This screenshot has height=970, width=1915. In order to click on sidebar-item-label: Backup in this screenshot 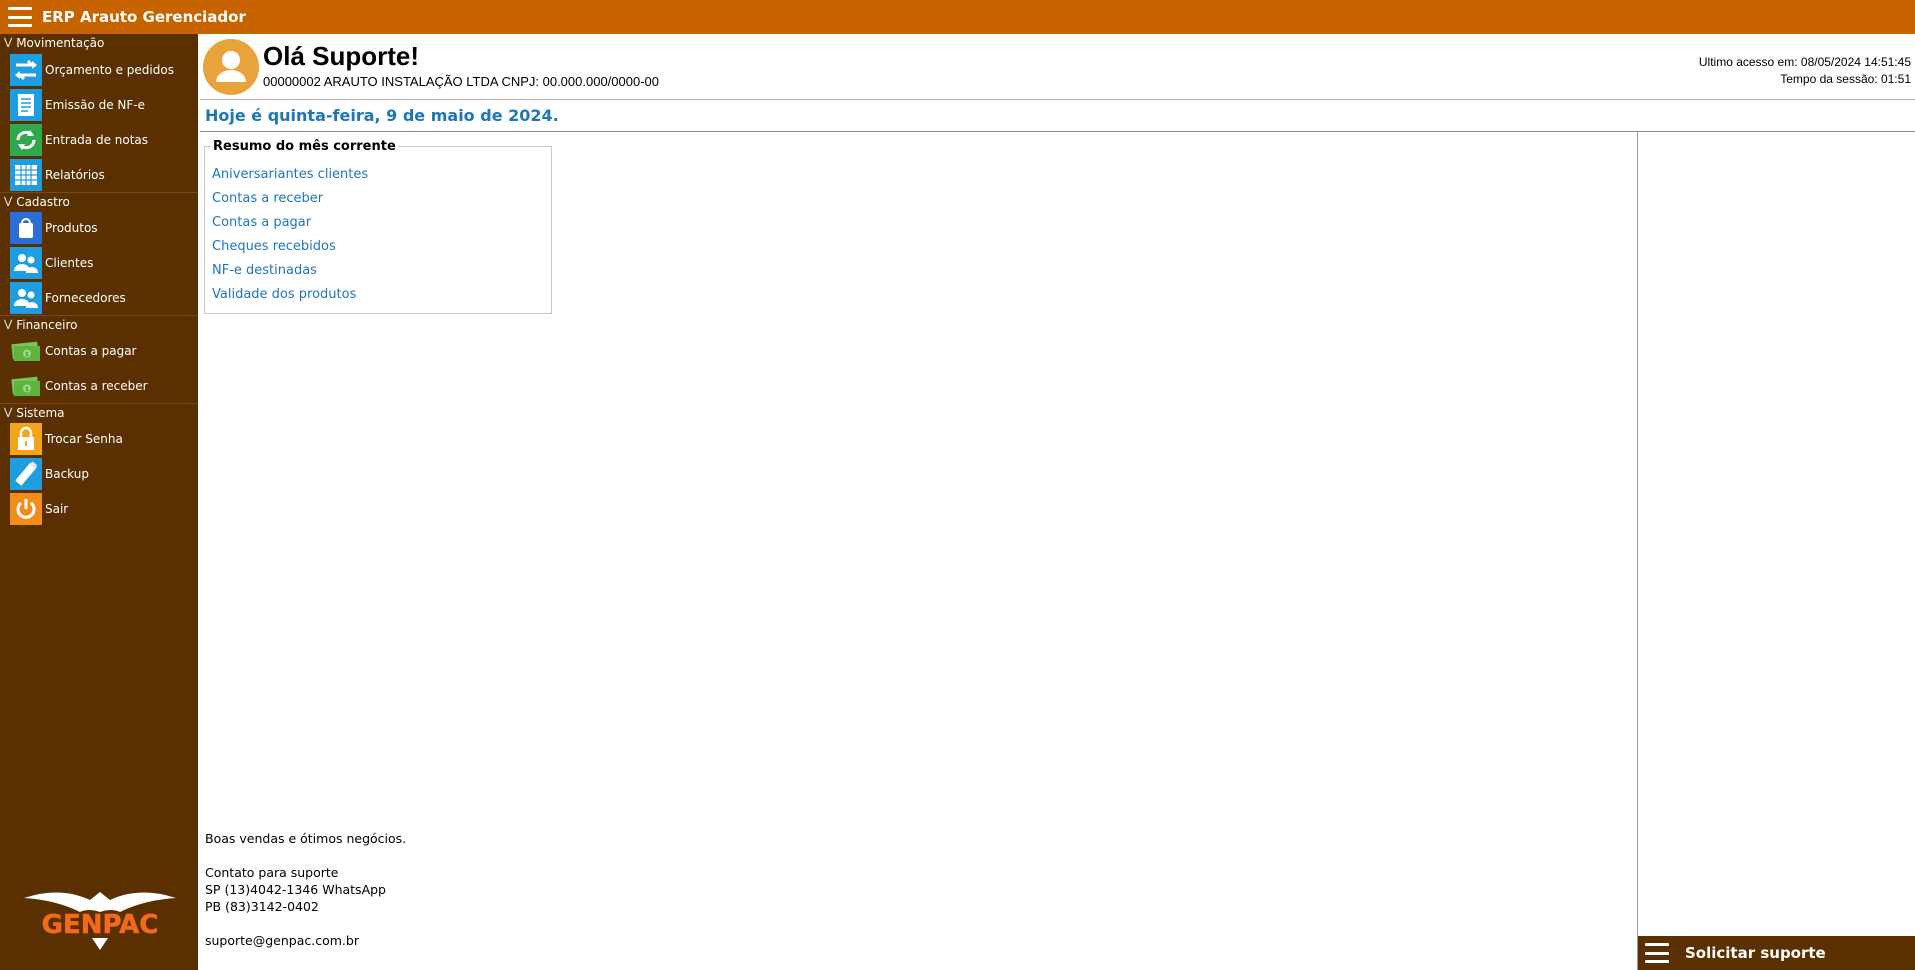, I will do `click(67, 473)`.